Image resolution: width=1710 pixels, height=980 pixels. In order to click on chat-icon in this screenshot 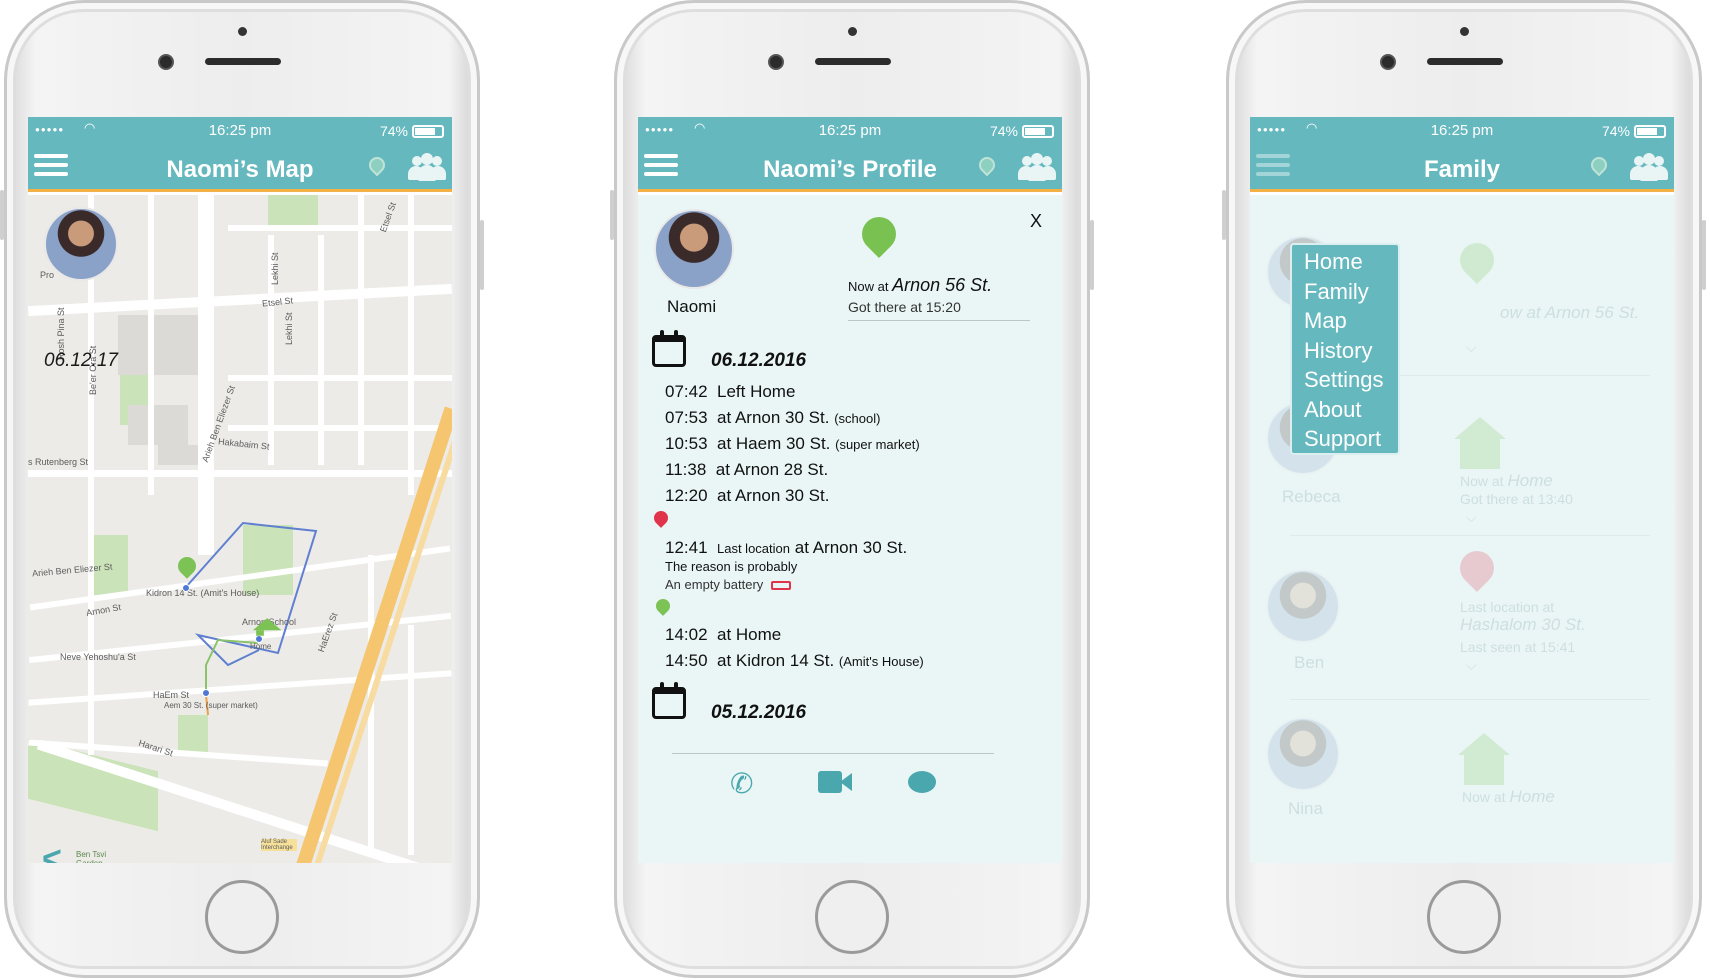, I will do `click(922, 782)`.